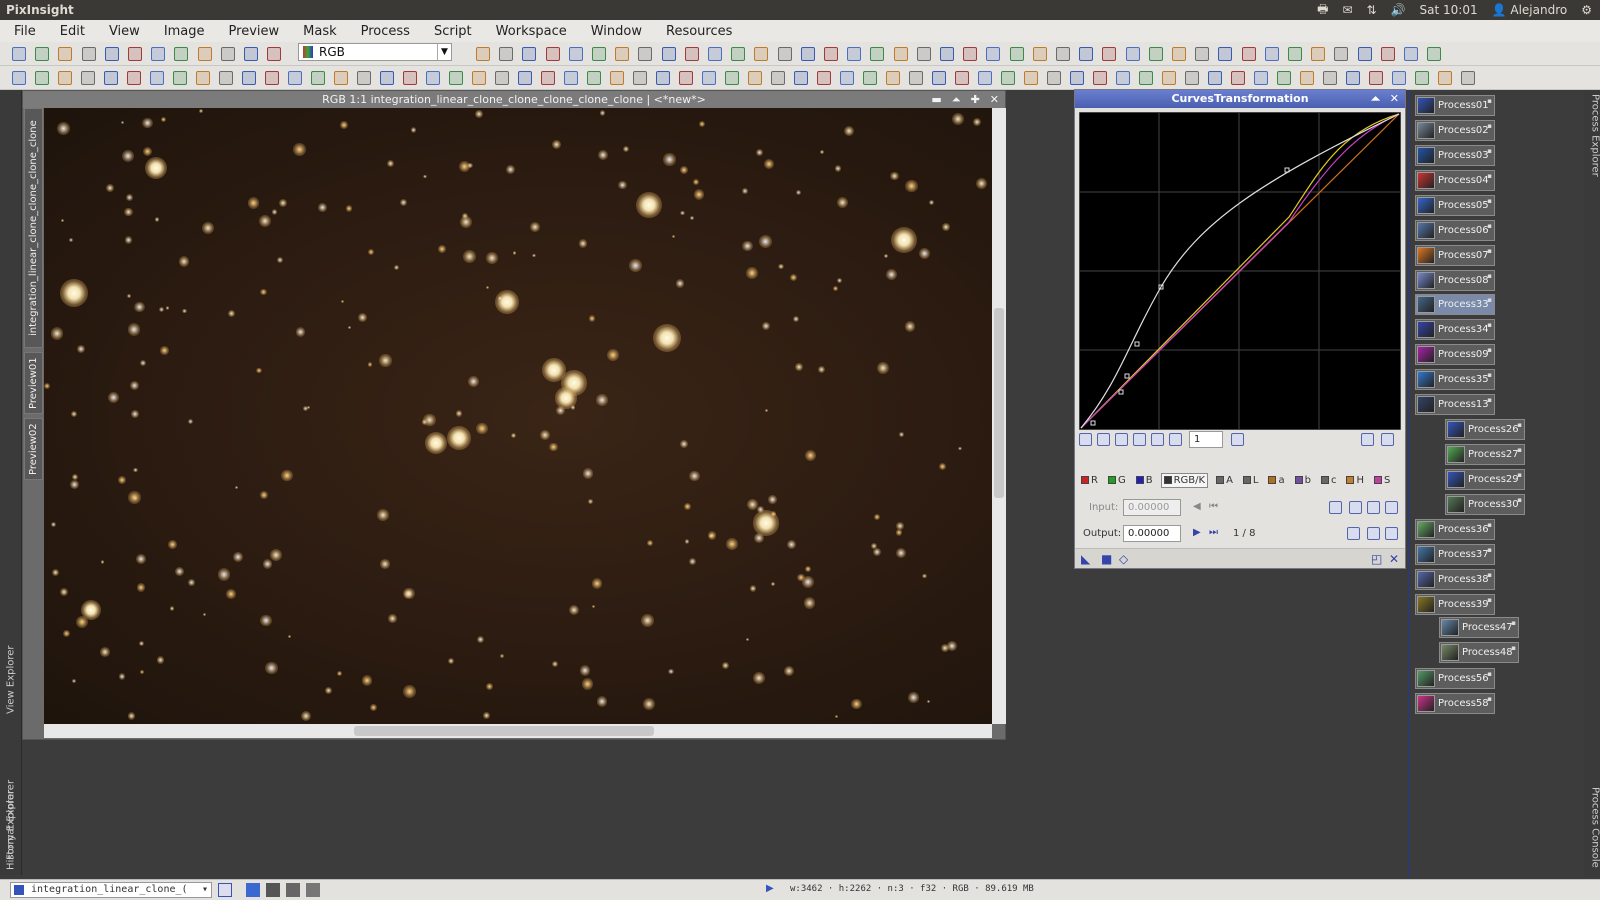  Describe the element at coordinates (1455, 205) in the screenshot. I see `process-icon-process05: Process05 ▪` at that location.